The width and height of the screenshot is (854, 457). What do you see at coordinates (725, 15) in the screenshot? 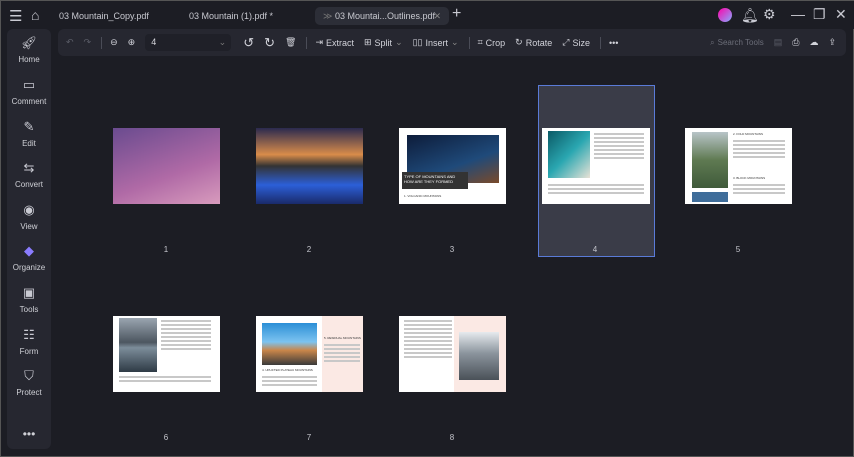
I see `avatar` at bounding box center [725, 15].